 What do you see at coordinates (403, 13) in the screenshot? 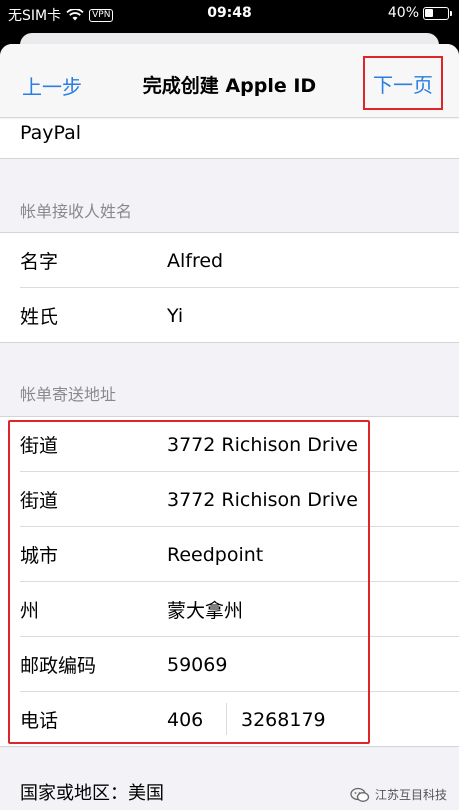
I see `battery-percent: 40%` at bounding box center [403, 13].